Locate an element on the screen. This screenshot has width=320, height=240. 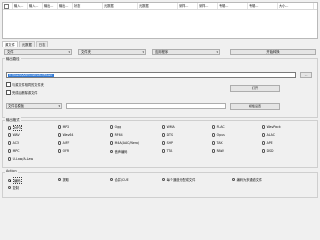
radio-option: DSD is located at coordinates (268, 151).